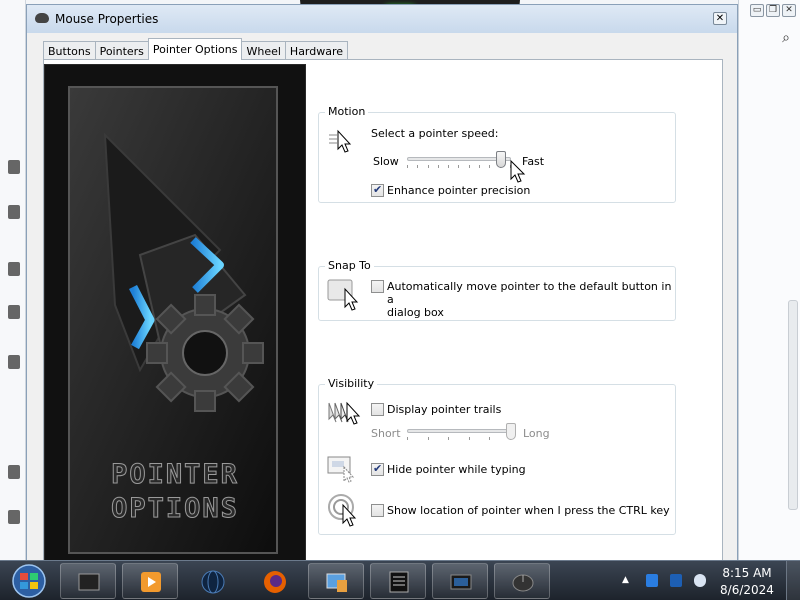 The image size is (800, 600). What do you see at coordinates (342, 510) in the screenshot?
I see `ctrl-location-icon` at bounding box center [342, 510].